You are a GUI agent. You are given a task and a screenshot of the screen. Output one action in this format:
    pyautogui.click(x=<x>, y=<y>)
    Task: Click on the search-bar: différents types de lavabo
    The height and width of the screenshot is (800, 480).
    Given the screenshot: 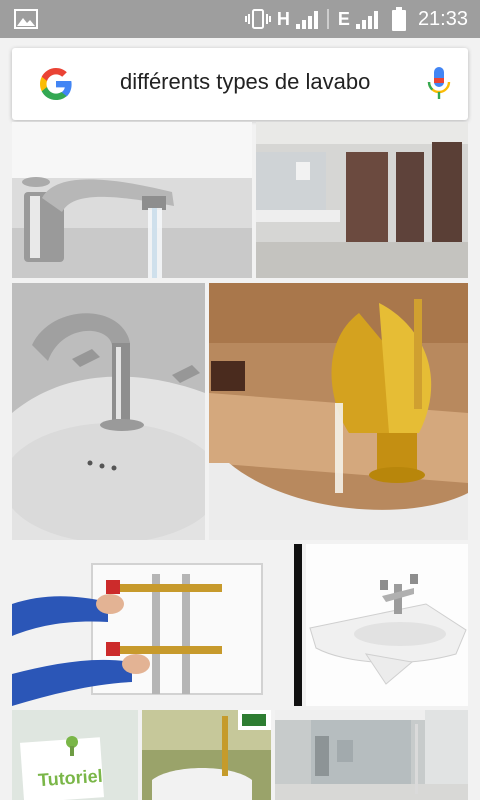 What is the action you would take?
    pyautogui.click(x=240, y=84)
    